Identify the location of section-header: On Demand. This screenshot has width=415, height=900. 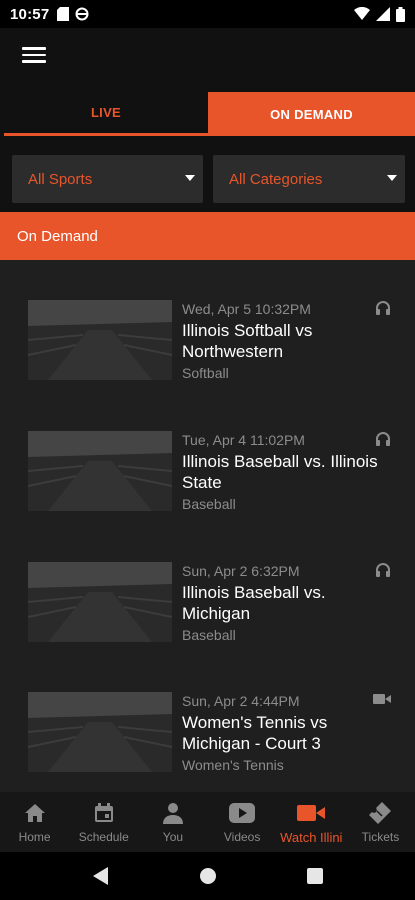
(207, 236).